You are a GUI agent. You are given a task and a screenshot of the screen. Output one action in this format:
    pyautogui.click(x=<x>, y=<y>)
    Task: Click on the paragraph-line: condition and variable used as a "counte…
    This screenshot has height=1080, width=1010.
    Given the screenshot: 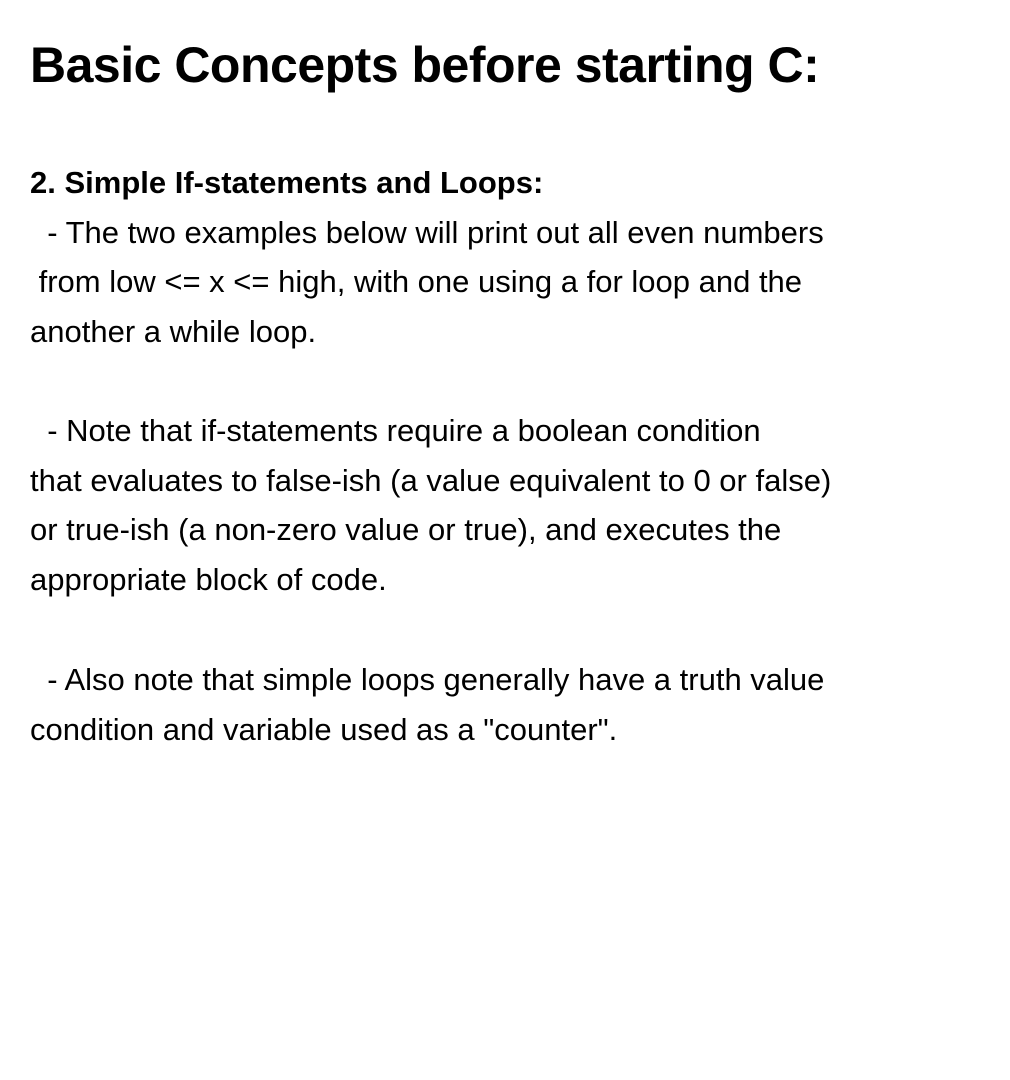 What is the action you would take?
    pyautogui.click(x=324, y=729)
    